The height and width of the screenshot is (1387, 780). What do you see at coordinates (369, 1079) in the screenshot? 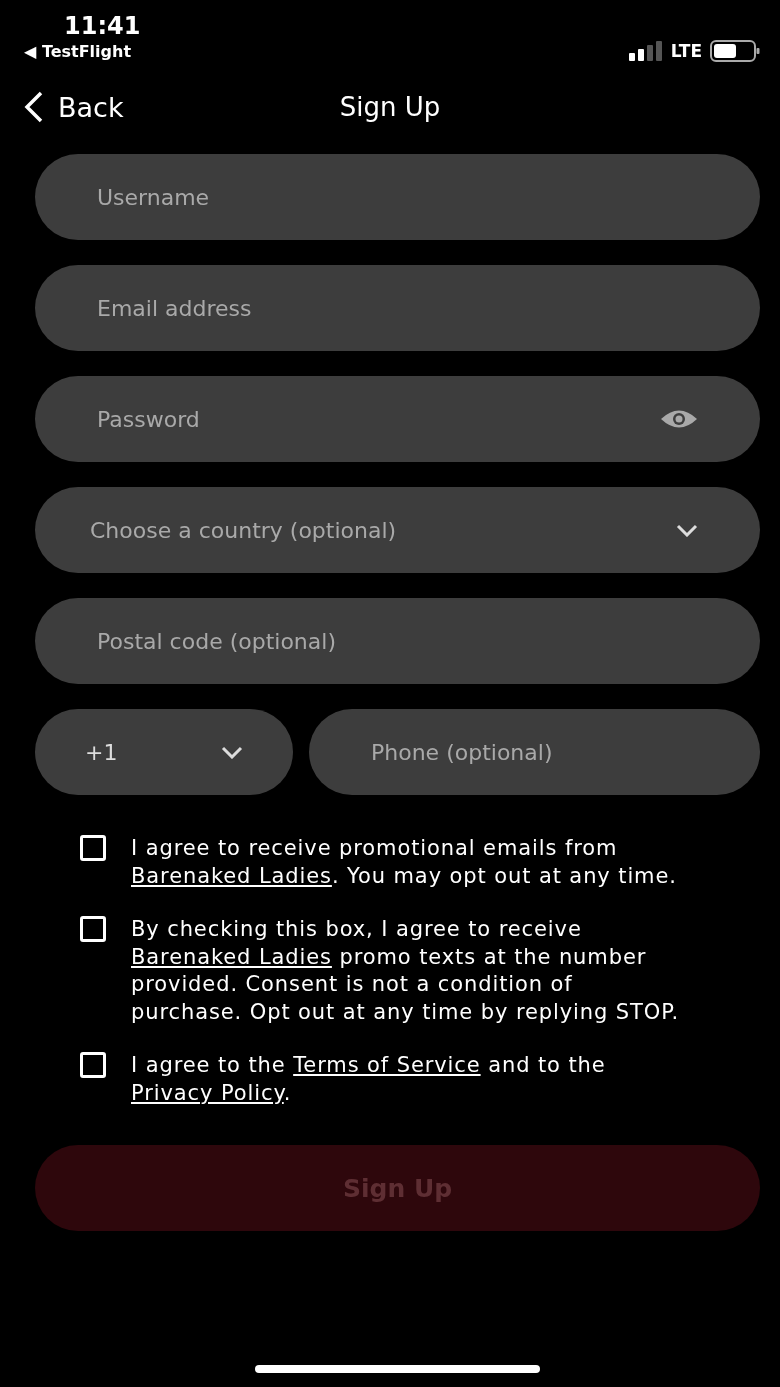
I see `agreement-text: I agree to the Terms of Service and to the Privacy Policy.` at bounding box center [369, 1079].